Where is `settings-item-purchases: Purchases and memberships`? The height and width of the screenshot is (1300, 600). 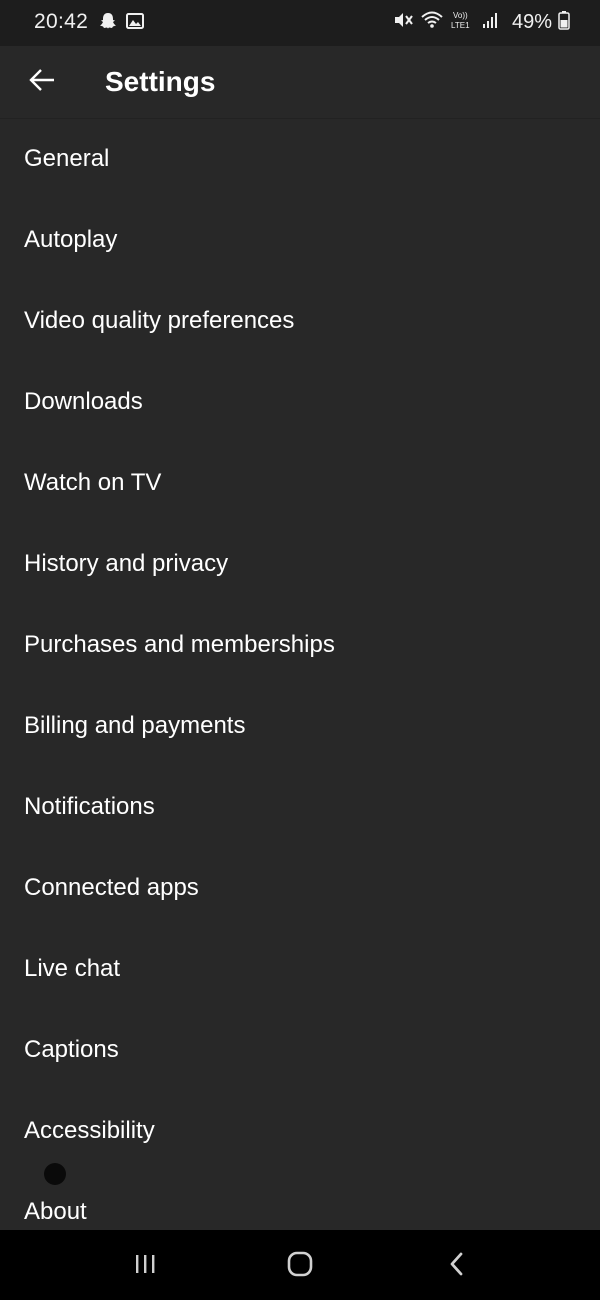 settings-item-purchases: Purchases and memberships is located at coordinates (300, 644).